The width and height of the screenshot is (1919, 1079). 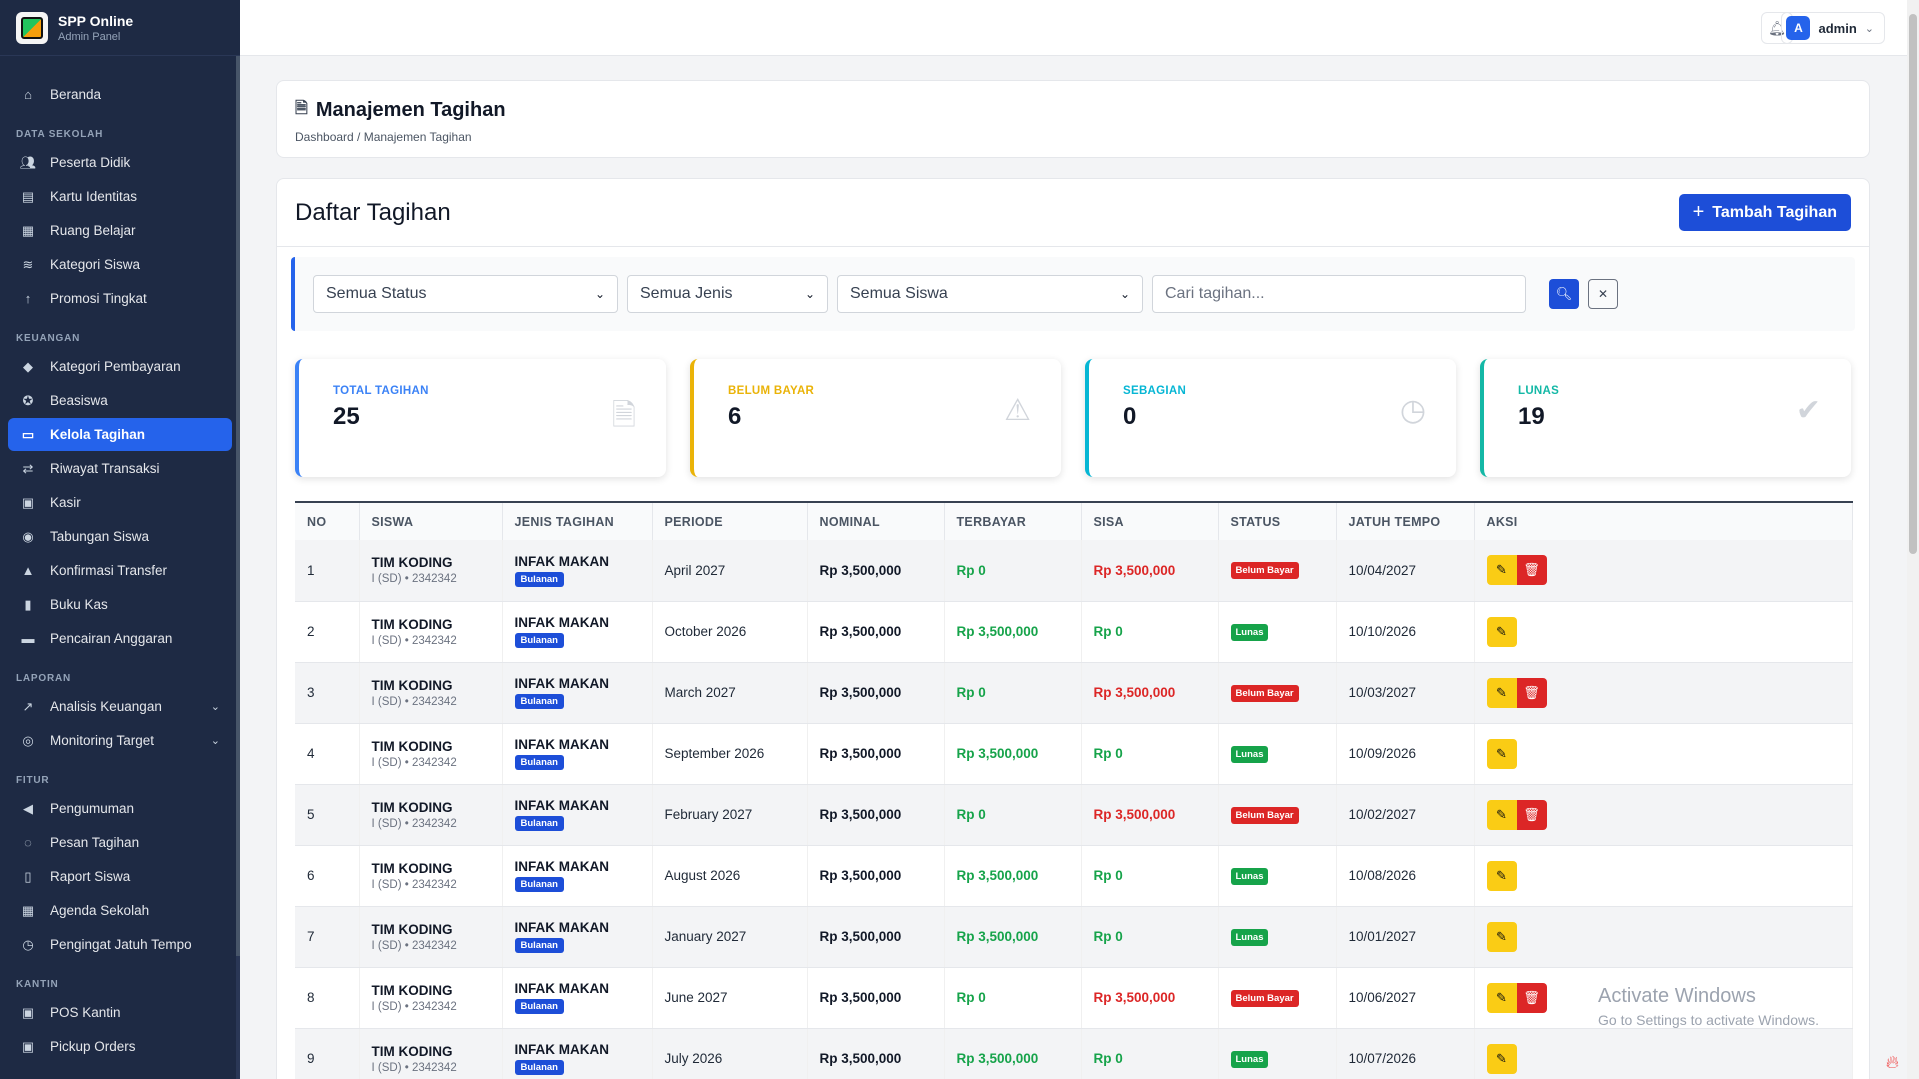 What do you see at coordinates (120, 536) in the screenshot?
I see `sidebar-item-tabungan-siswa: ◉ Tabungan Siswa` at bounding box center [120, 536].